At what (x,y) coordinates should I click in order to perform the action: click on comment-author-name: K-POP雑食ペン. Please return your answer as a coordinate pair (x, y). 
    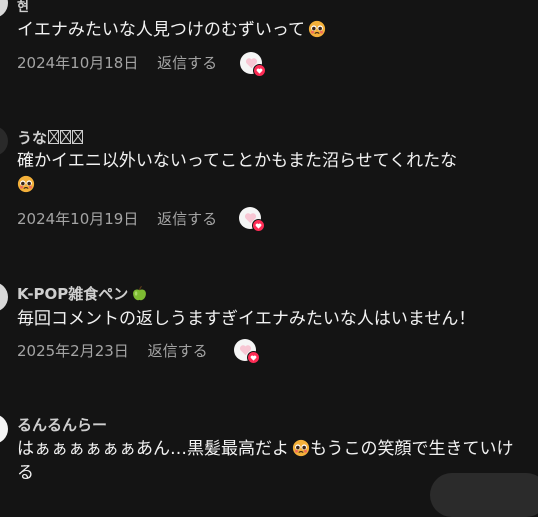
    Looking at the image, I should click on (73, 294).